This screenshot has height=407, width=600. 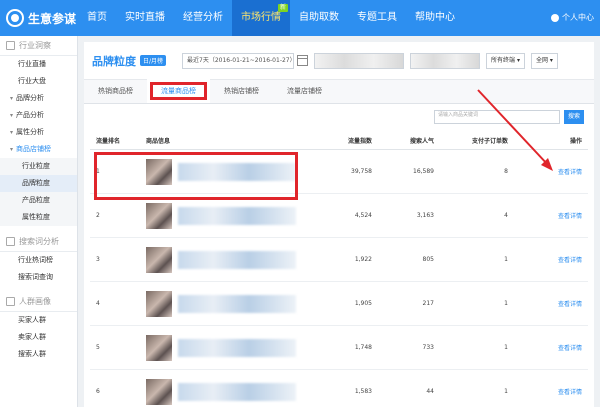 I want to click on annotation-arrow-line, so click(x=513, y=128).